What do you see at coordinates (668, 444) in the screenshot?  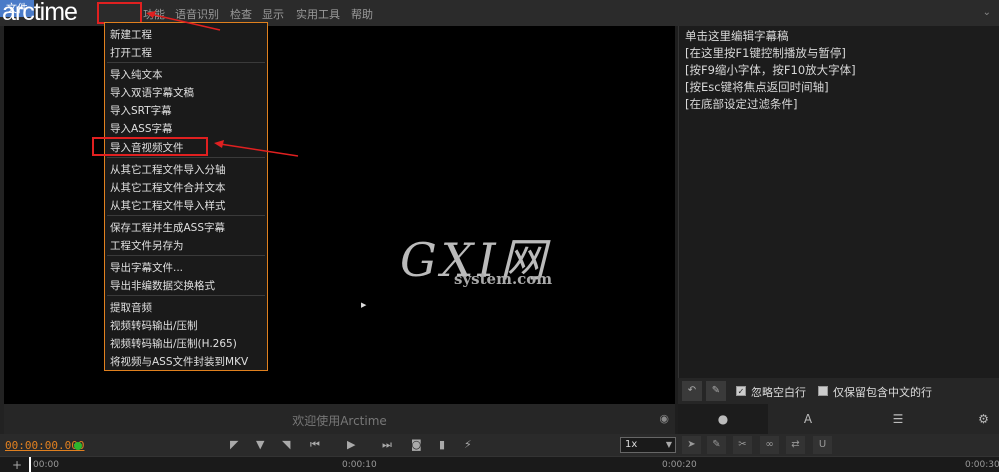 I see `chevron-down-icon: ▼` at bounding box center [668, 444].